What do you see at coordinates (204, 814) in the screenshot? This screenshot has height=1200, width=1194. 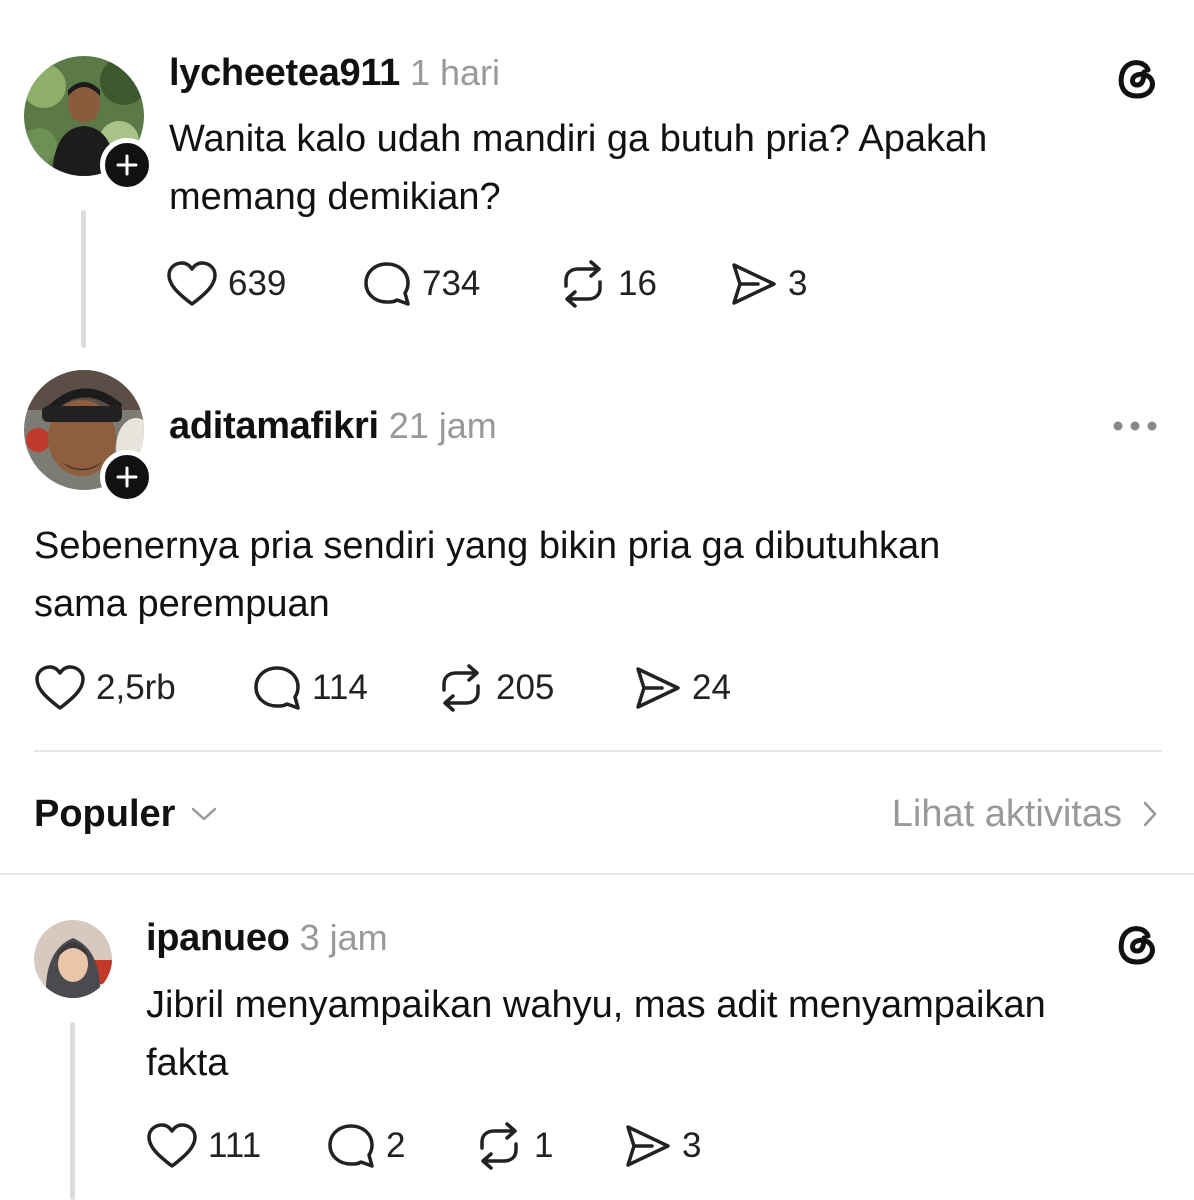 I see `chevron-down-icon` at bounding box center [204, 814].